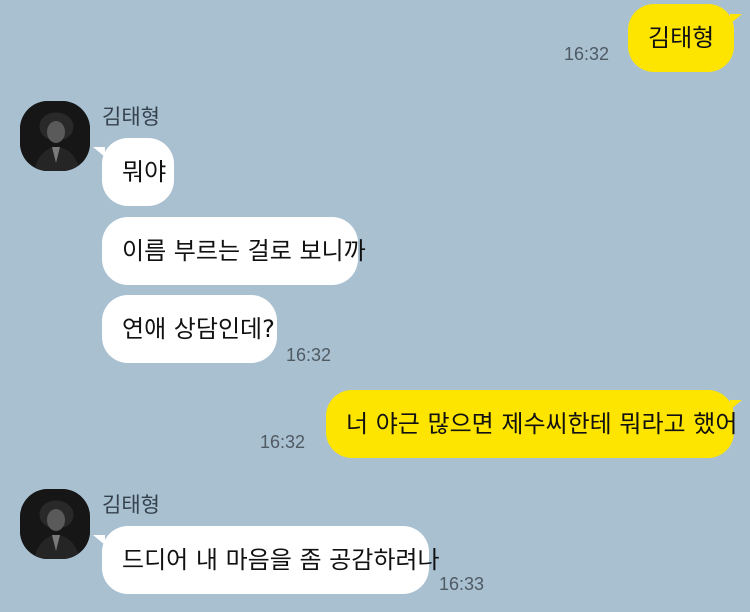 The width and height of the screenshot is (750, 612). What do you see at coordinates (271, 560) in the screenshot?
I see `incoming-message-bubble: 드디어 내 마음을 좀 공감하려나` at bounding box center [271, 560].